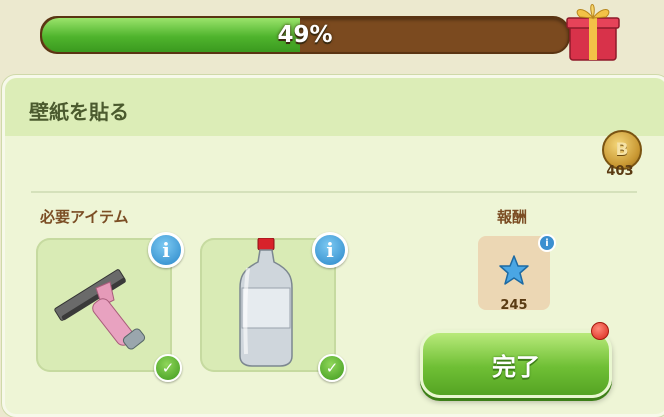 The height and width of the screenshot is (417, 664). What do you see at coordinates (266, 302) in the screenshot?
I see `bottle-icon` at bounding box center [266, 302].